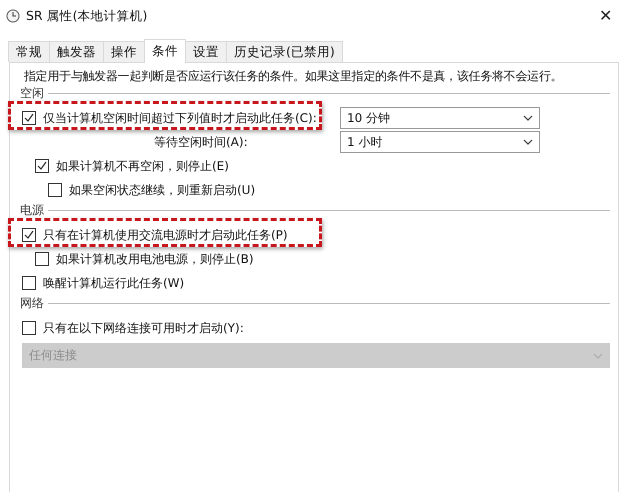 This screenshot has height=492, width=628. What do you see at coordinates (605, 16) in the screenshot?
I see `close-button: ✕` at bounding box center [605, 16].